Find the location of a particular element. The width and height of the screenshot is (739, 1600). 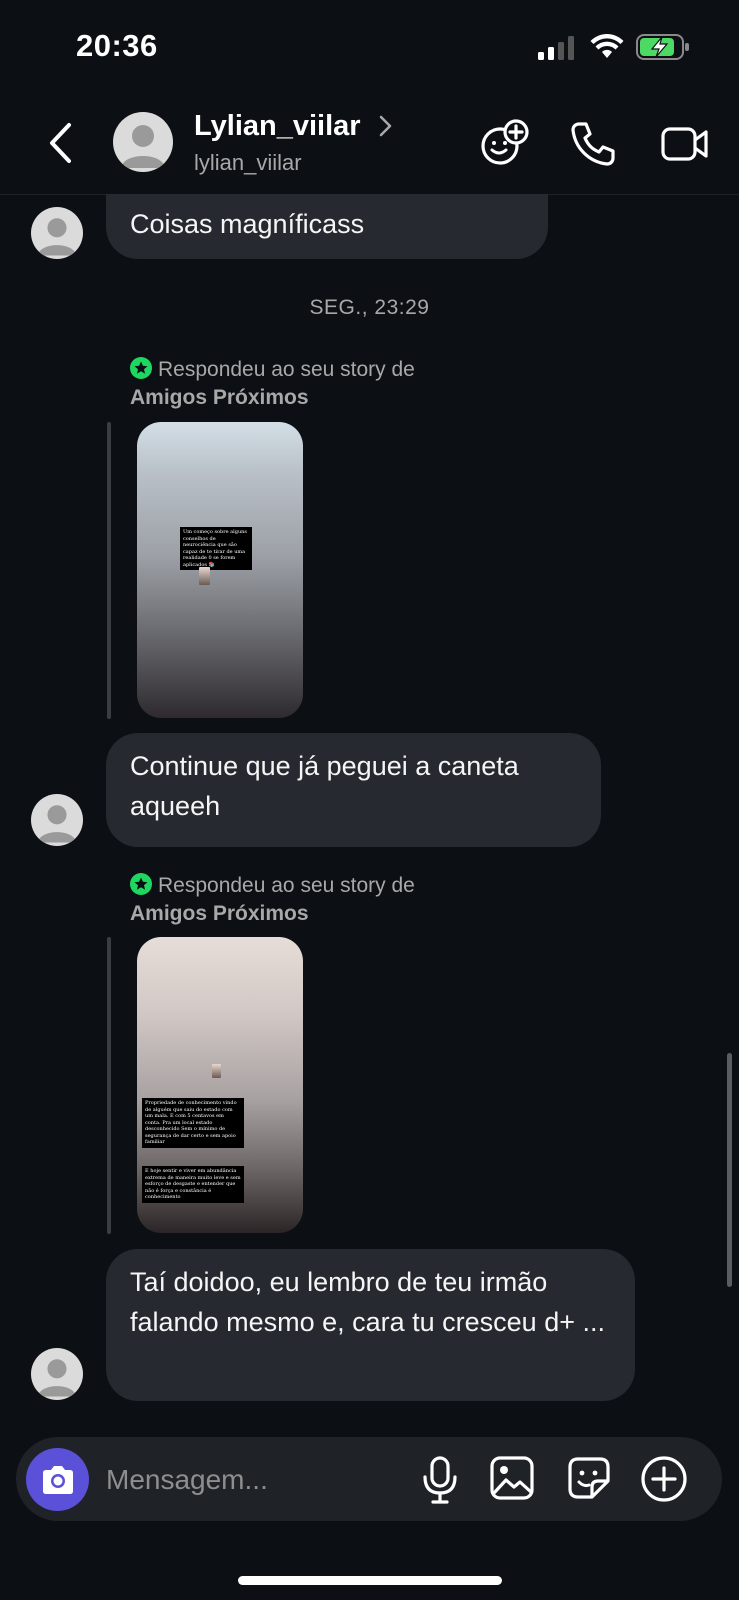

scrollbar is located at coordinates (729, 1170).